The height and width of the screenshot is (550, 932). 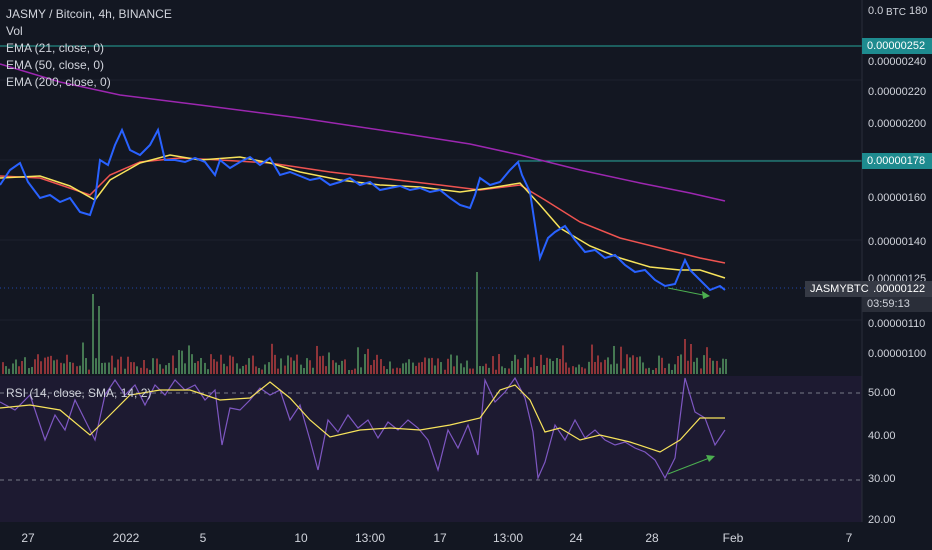 What do you see at coordinates (89, 82) in the screenshot?
I see `ema-200-label: EMA (200, close, 0)` at bounding box center [89, 82].